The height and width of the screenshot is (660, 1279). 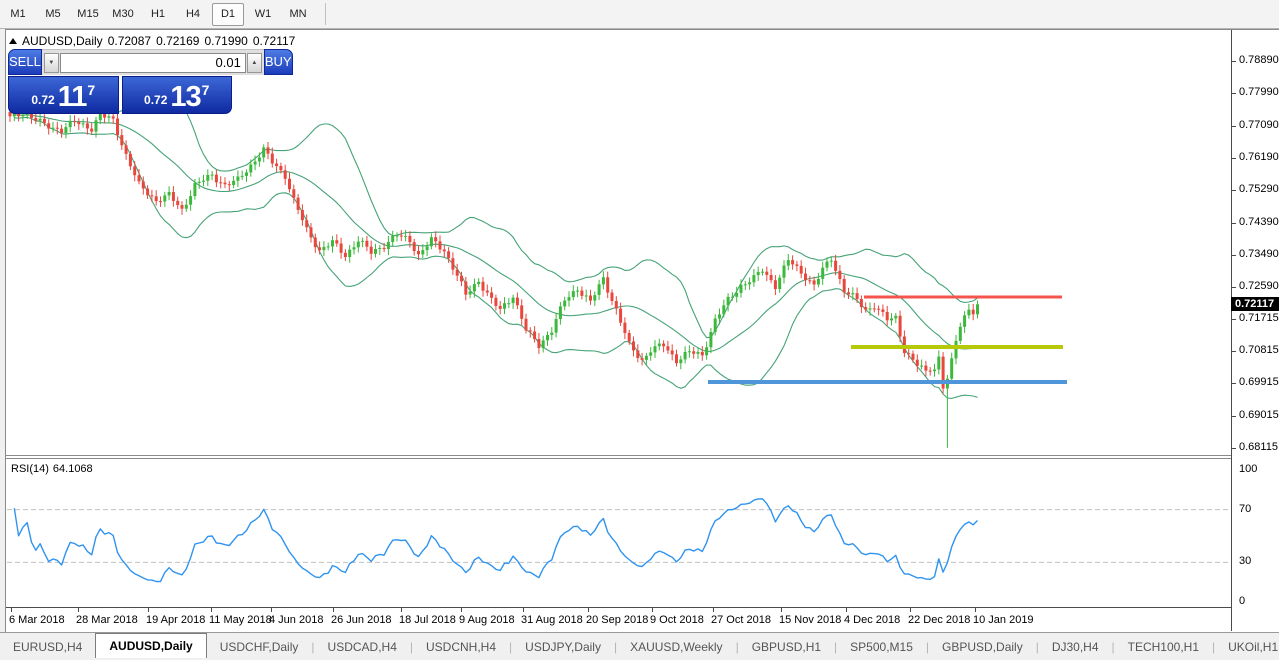 I want to click on chart-tab-xauusd-weekly: XAUUSD,Weekly, so click(x=676, y=647).